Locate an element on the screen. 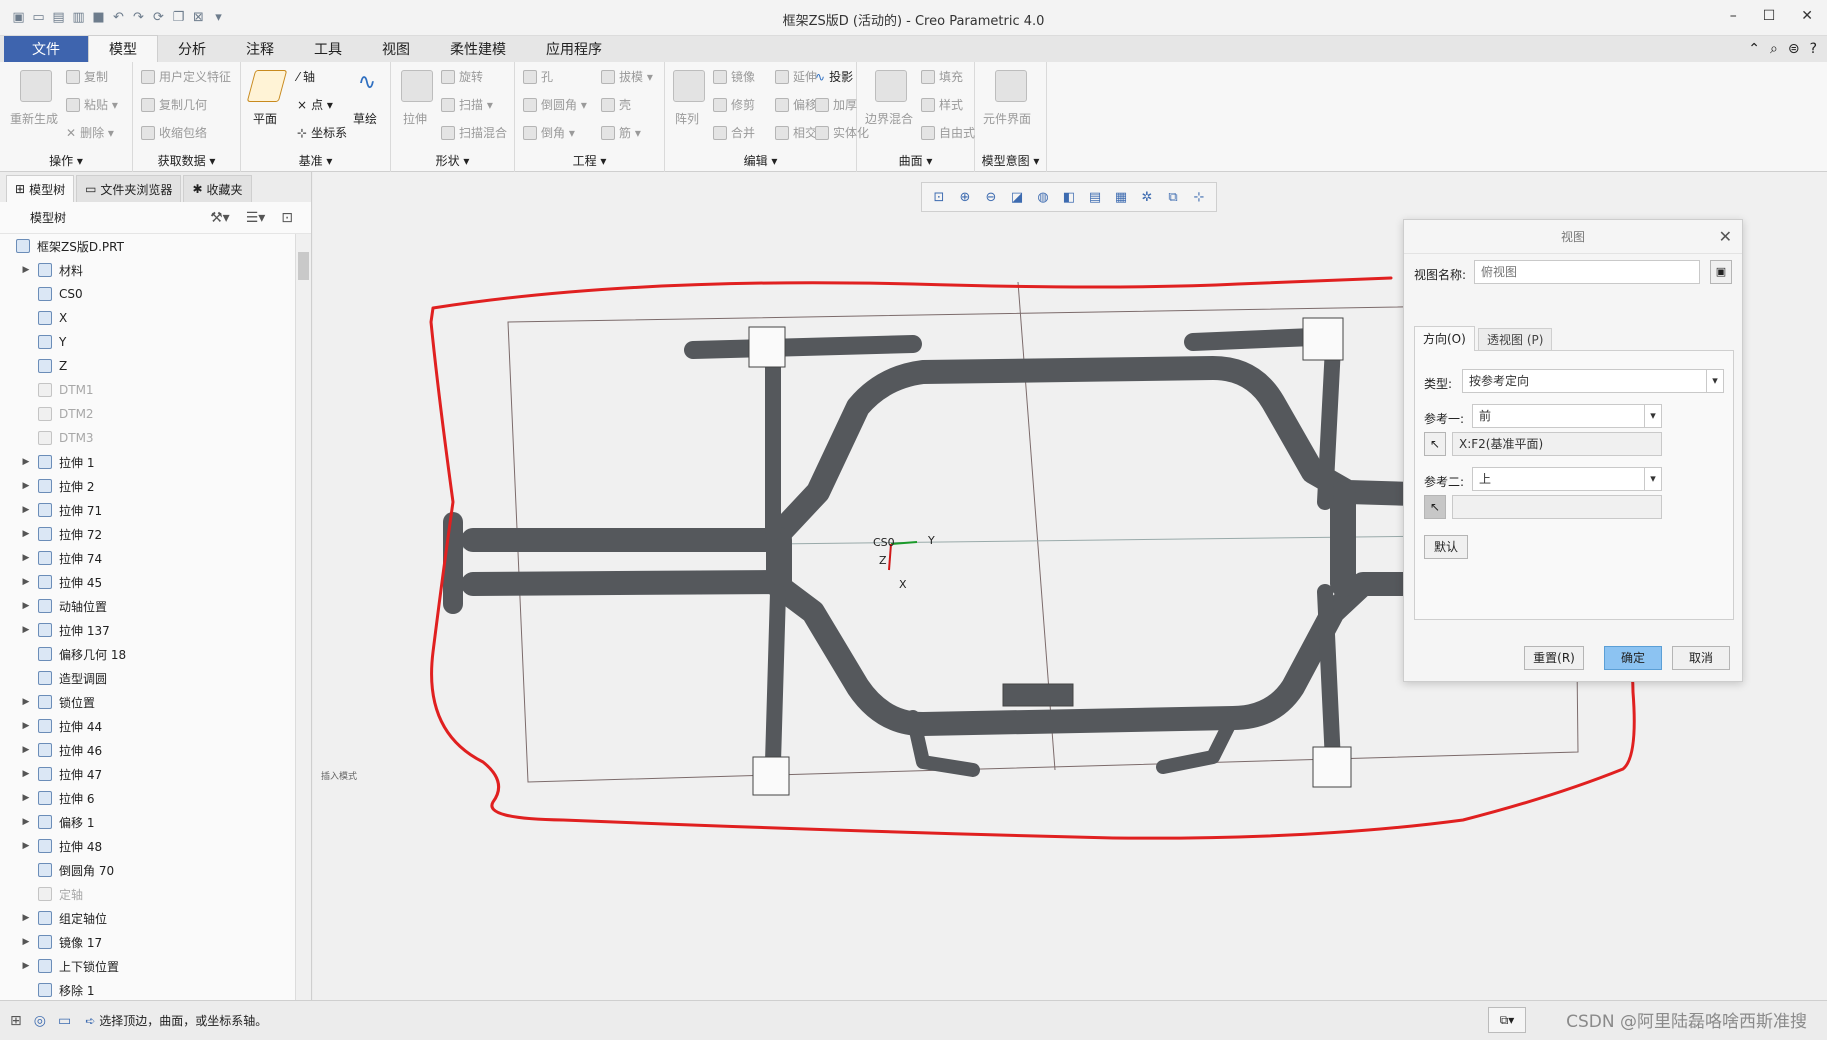 Image resolution: width=1827 pixels, height=1040 pixels. mirror-button: 镜像 is located at coordinates (743, 76).